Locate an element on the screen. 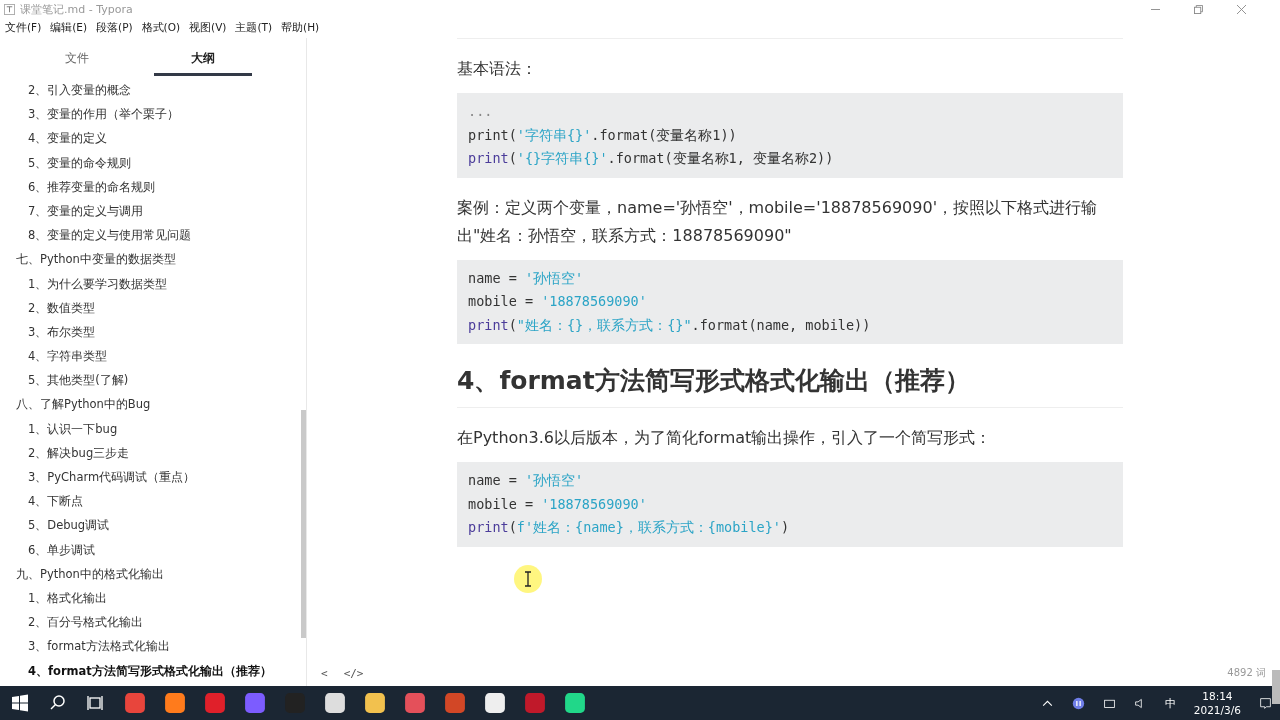 The height and width of the screenshot is (720, 1280). outline-item: 6、单步调试 is located at coordinates (150, 549).